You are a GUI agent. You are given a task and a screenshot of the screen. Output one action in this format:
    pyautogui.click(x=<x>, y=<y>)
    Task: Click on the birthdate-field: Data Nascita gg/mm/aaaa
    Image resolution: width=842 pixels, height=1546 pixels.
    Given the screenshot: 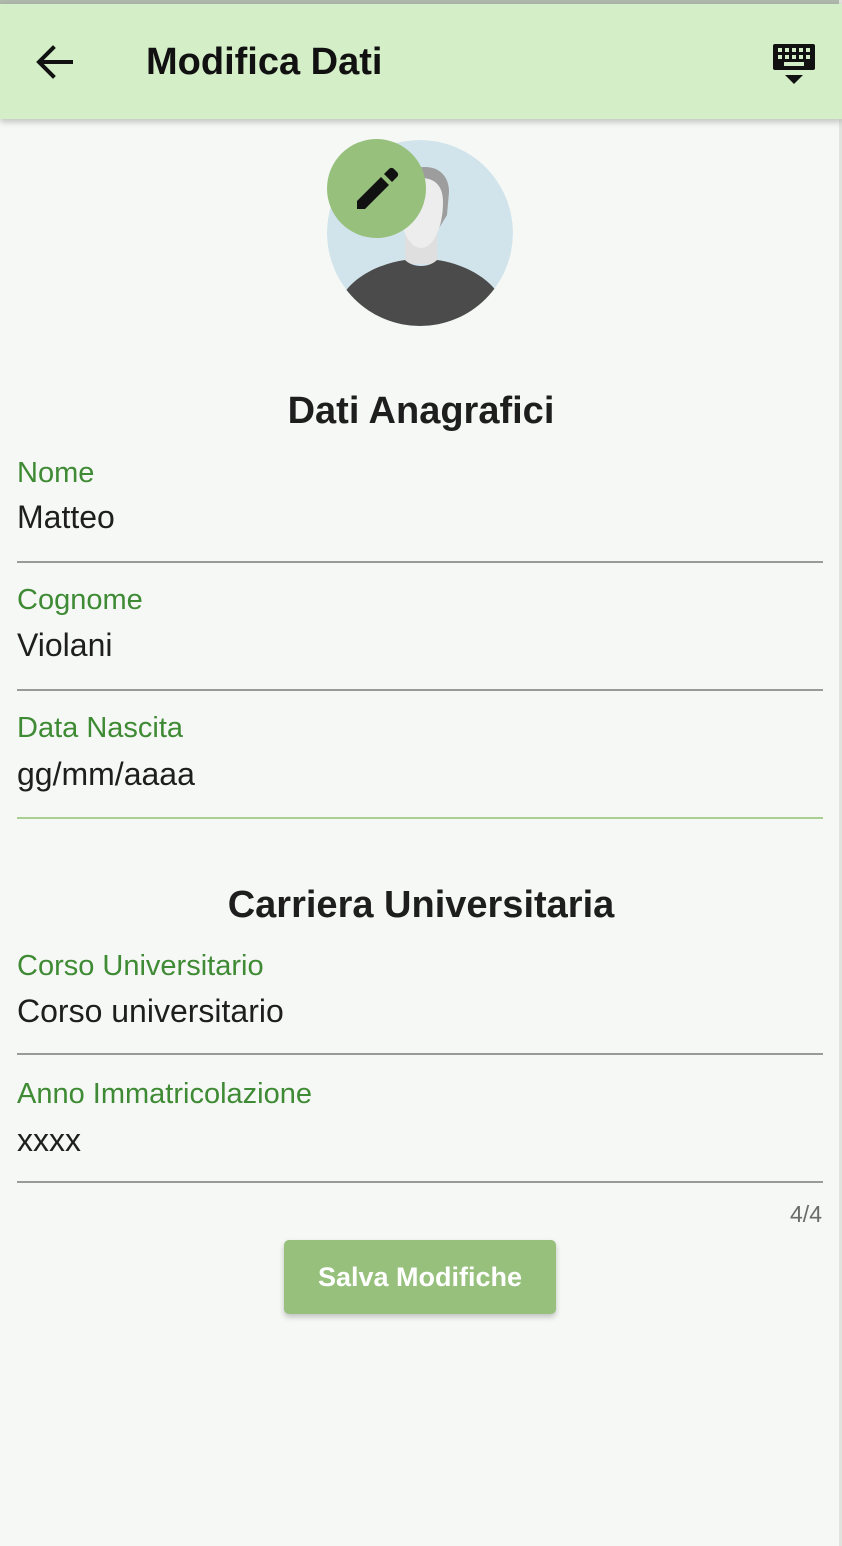 What is the action you would take?
    pyautogui.click(x=420, y=755)
    